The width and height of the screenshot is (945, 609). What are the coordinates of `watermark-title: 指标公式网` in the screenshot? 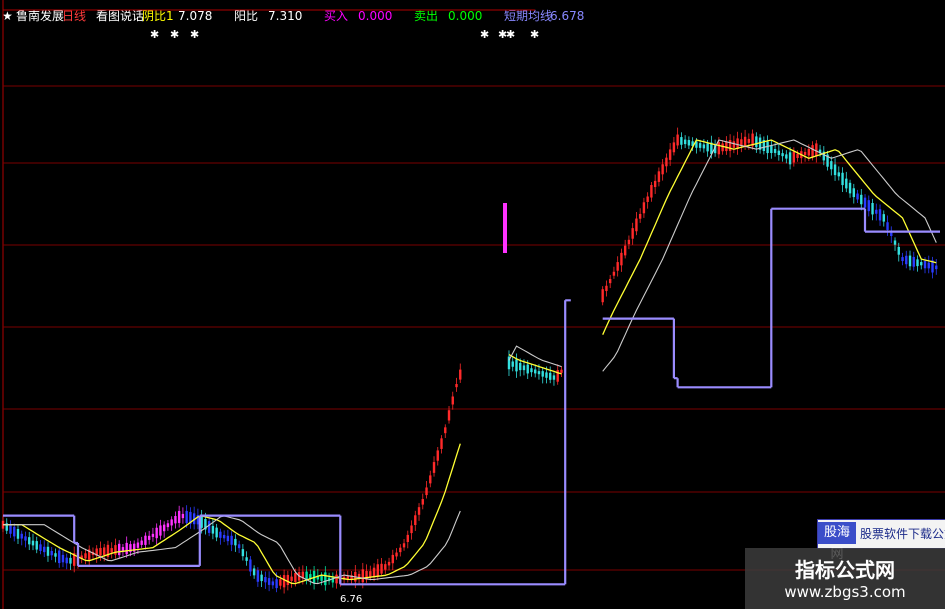 It's located at (845, 570).